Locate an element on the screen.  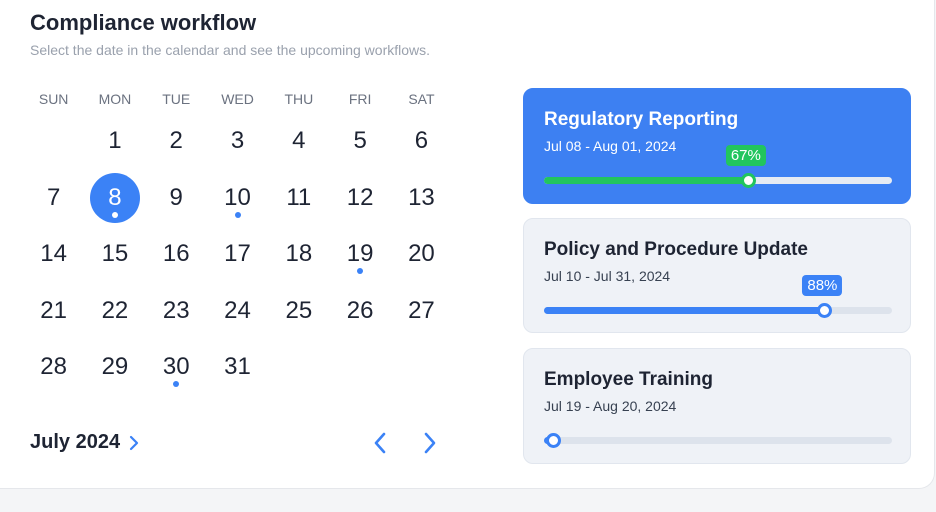
calendar-day: 17 is located at coordinates (238, 254).